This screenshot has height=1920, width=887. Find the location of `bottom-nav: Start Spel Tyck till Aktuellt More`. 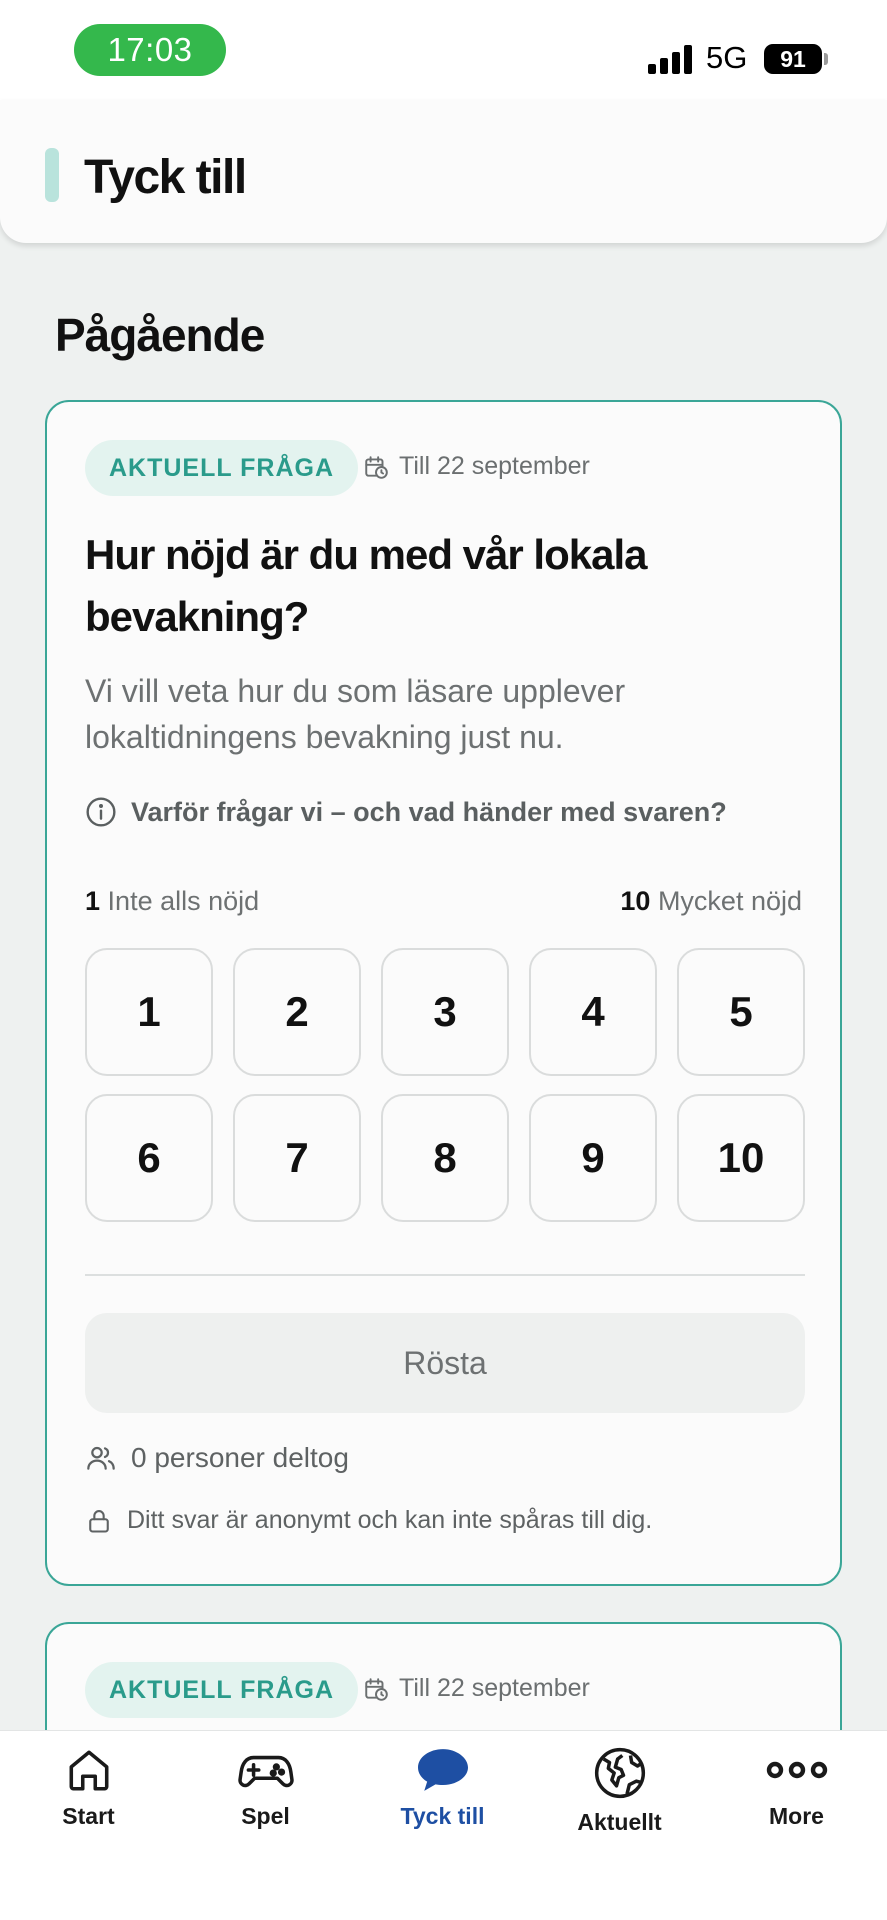

bottom-nav: Start Spel Tyck till Aktuellt More is located at coordinates (443, 1825).